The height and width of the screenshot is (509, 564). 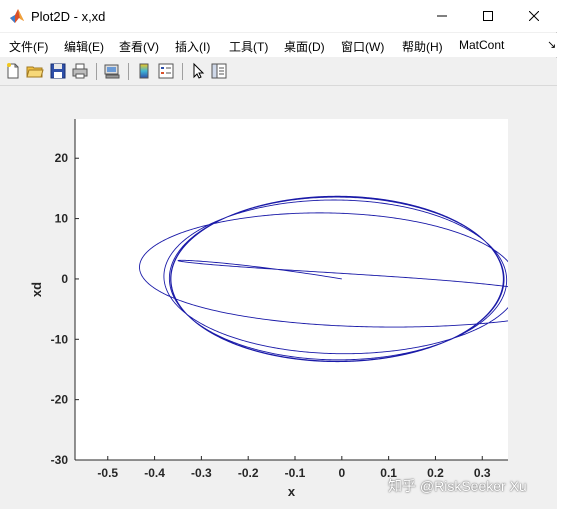 I want to click on watermark-text: 知乎 @RiskSeeker Xu, so click(x=457, y=486).